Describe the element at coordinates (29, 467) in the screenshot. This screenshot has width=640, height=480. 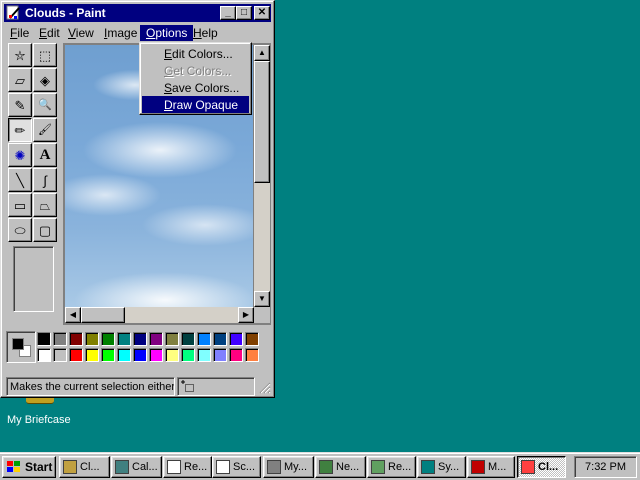
I see `start-button: Start` at that location.